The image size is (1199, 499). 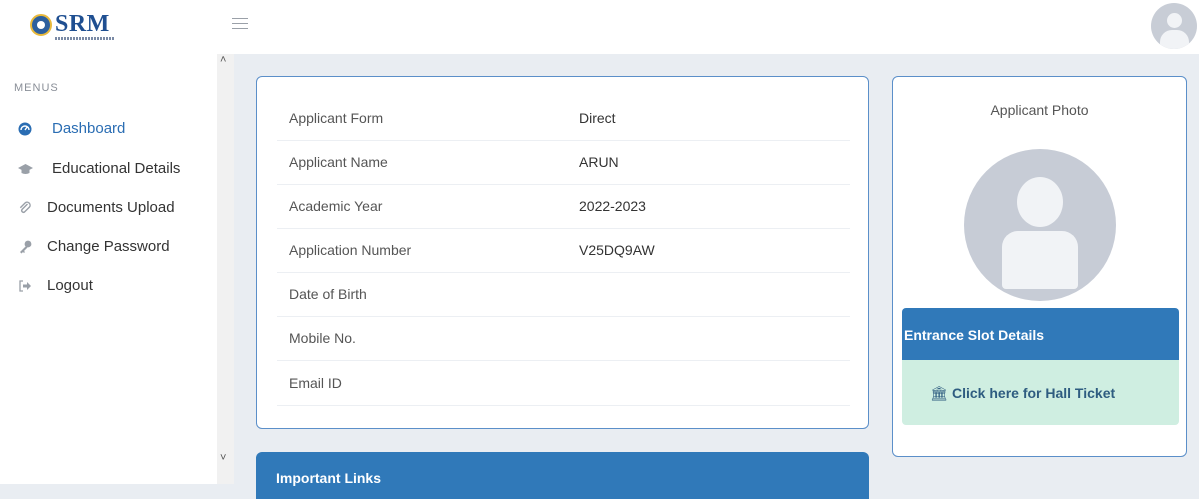 I want to click on sidebar-item-label: Educational Details, so click(x=116, y=168).